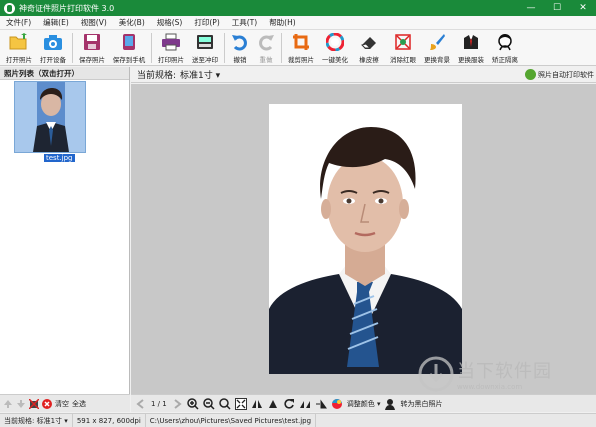 Image resolution: width=596 pixels, height=427 pixels. Describe the element at coordinates (337, 404) in the screenshot. I see `palette-icon` at that location.